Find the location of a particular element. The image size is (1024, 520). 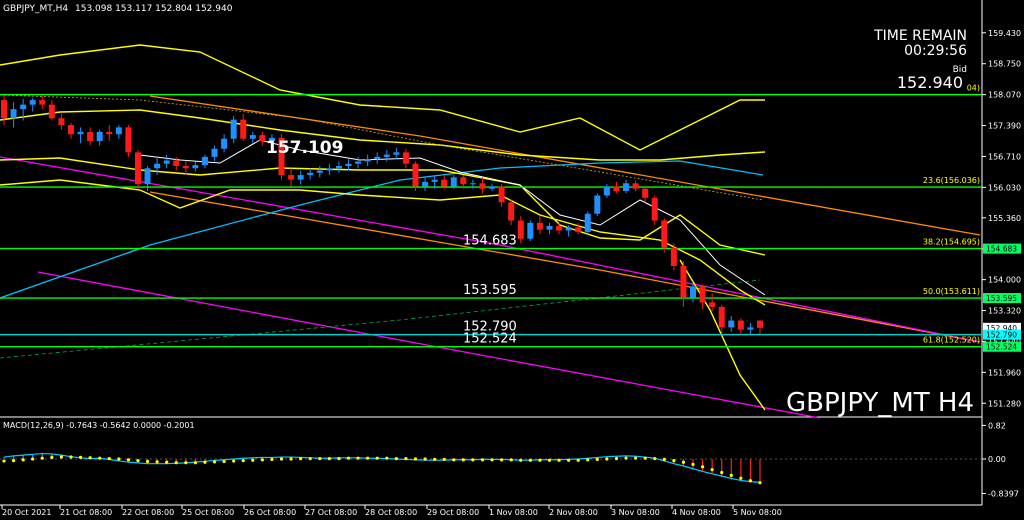

time-tick-label: 25 Oct 08:00 is located at coordinates (208, 512).